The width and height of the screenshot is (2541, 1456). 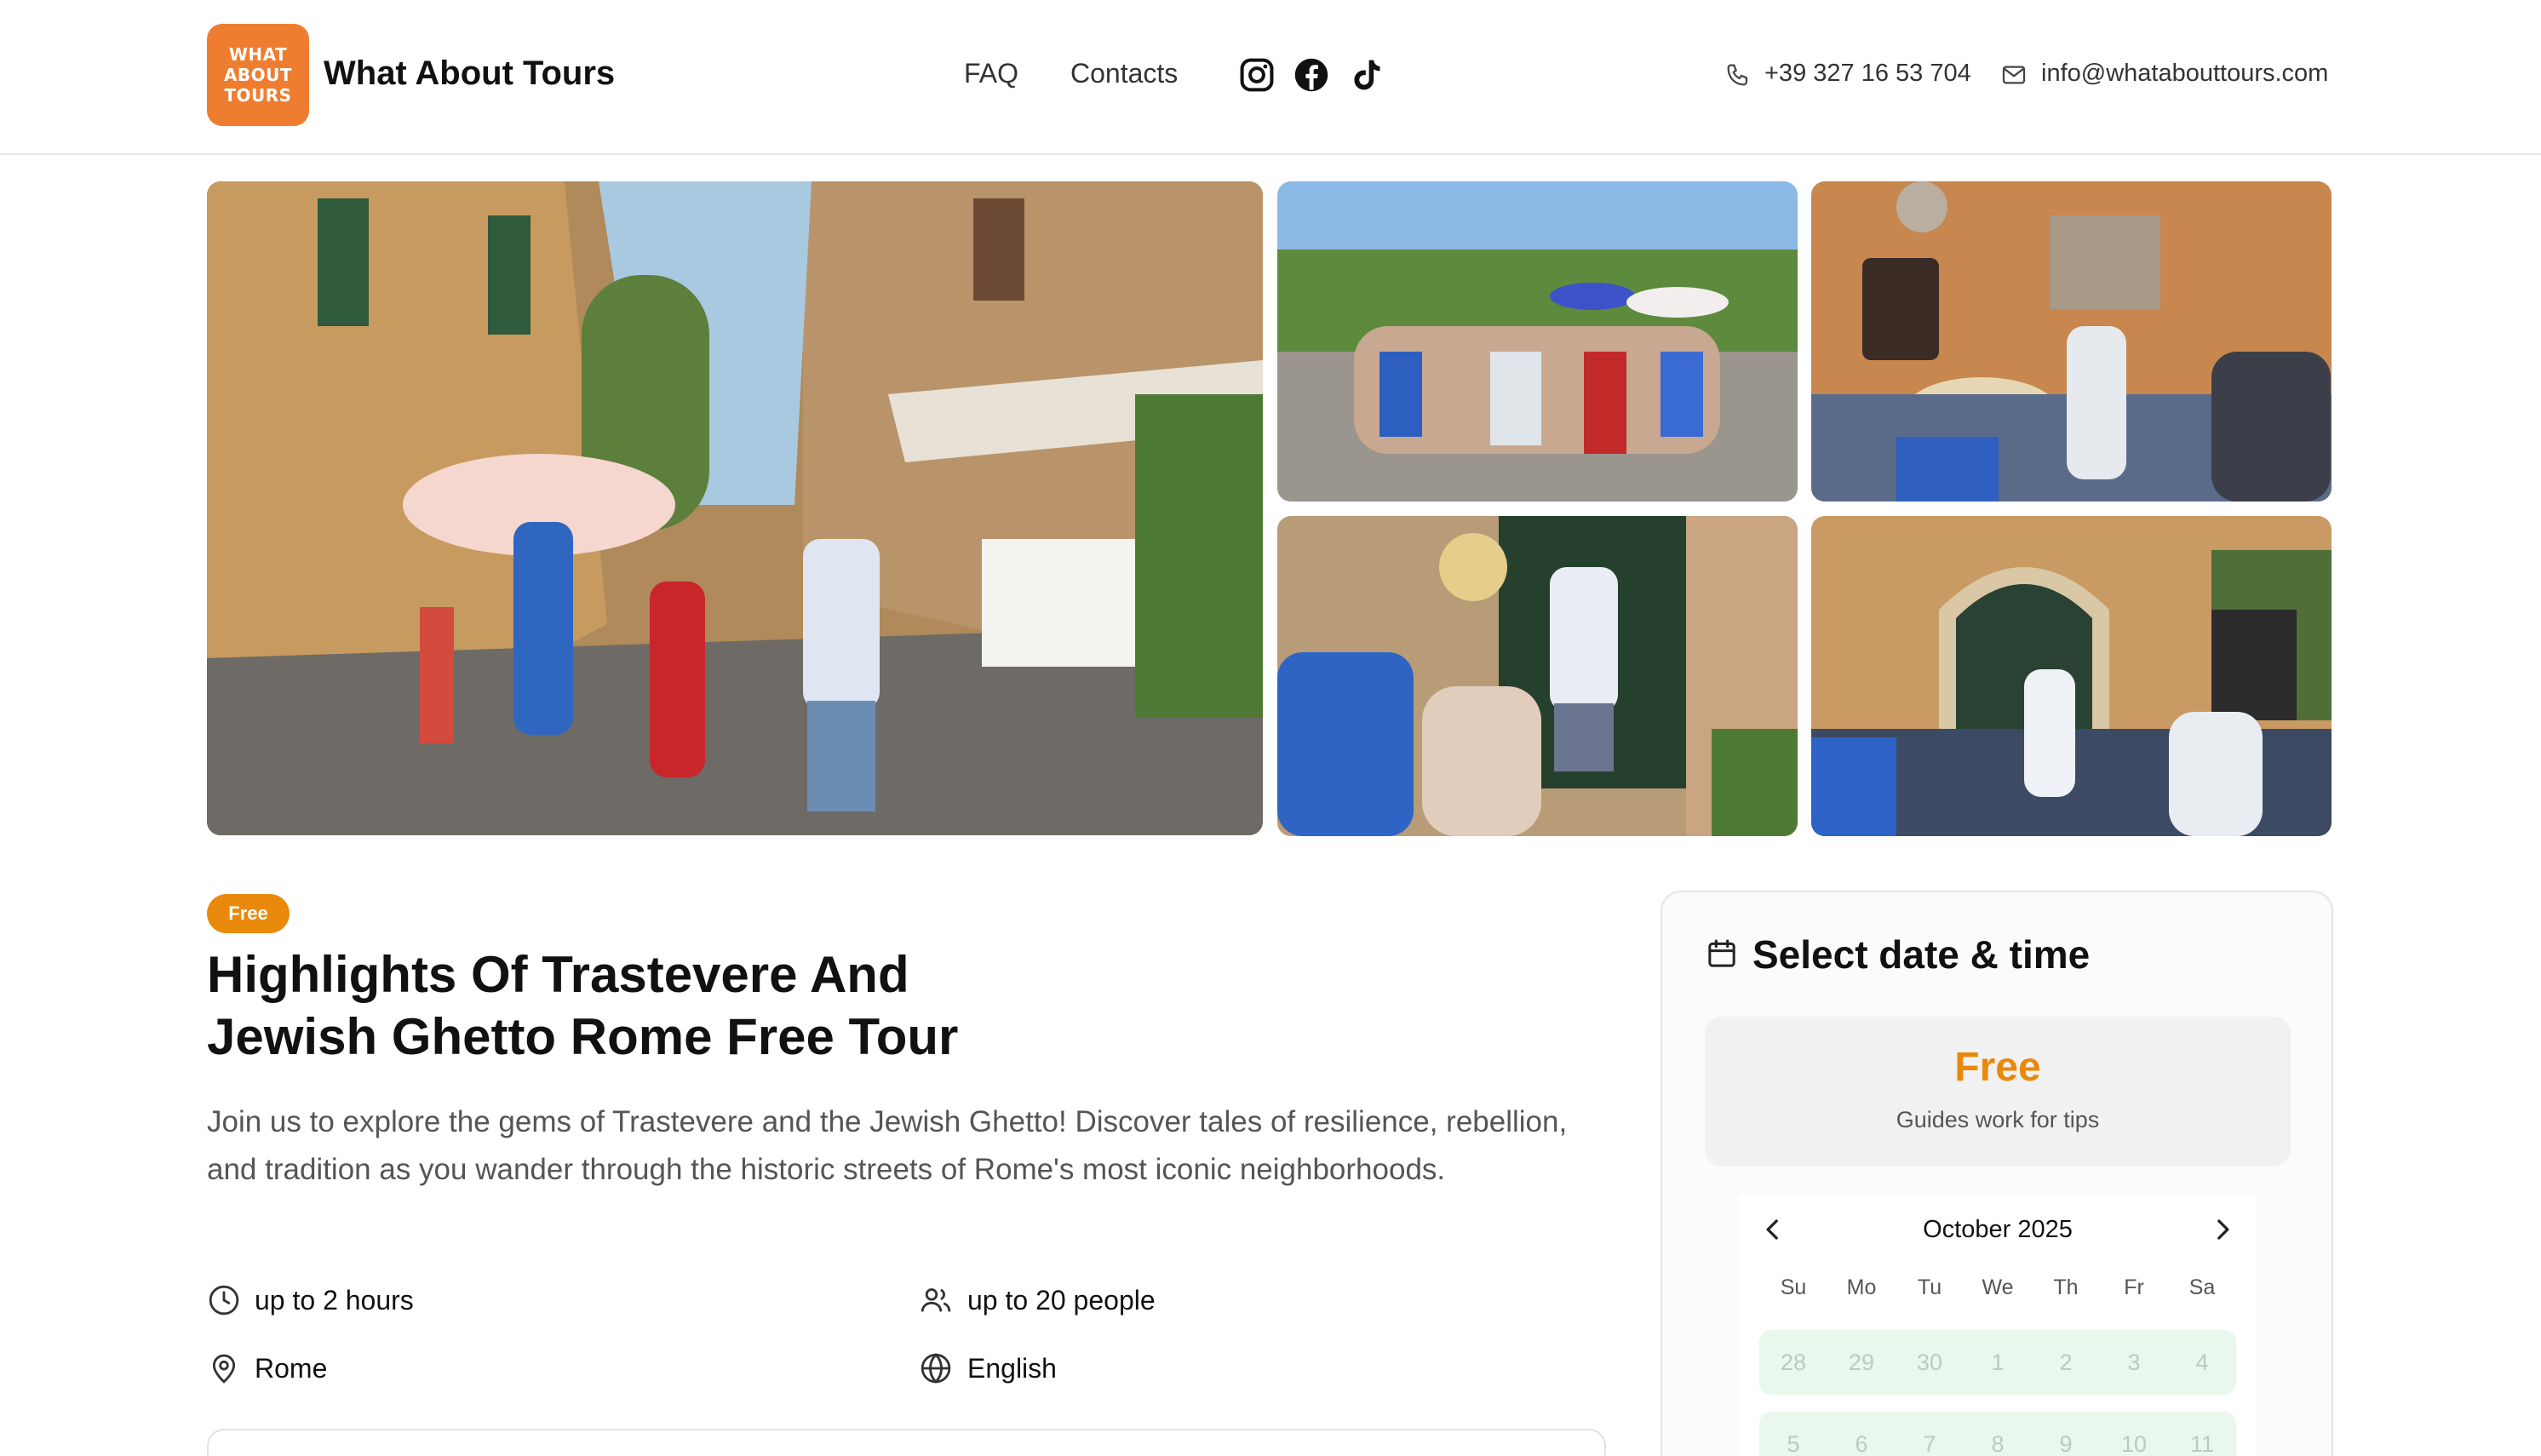 I want to click on phone-icon, so click(x=1738, y=75).